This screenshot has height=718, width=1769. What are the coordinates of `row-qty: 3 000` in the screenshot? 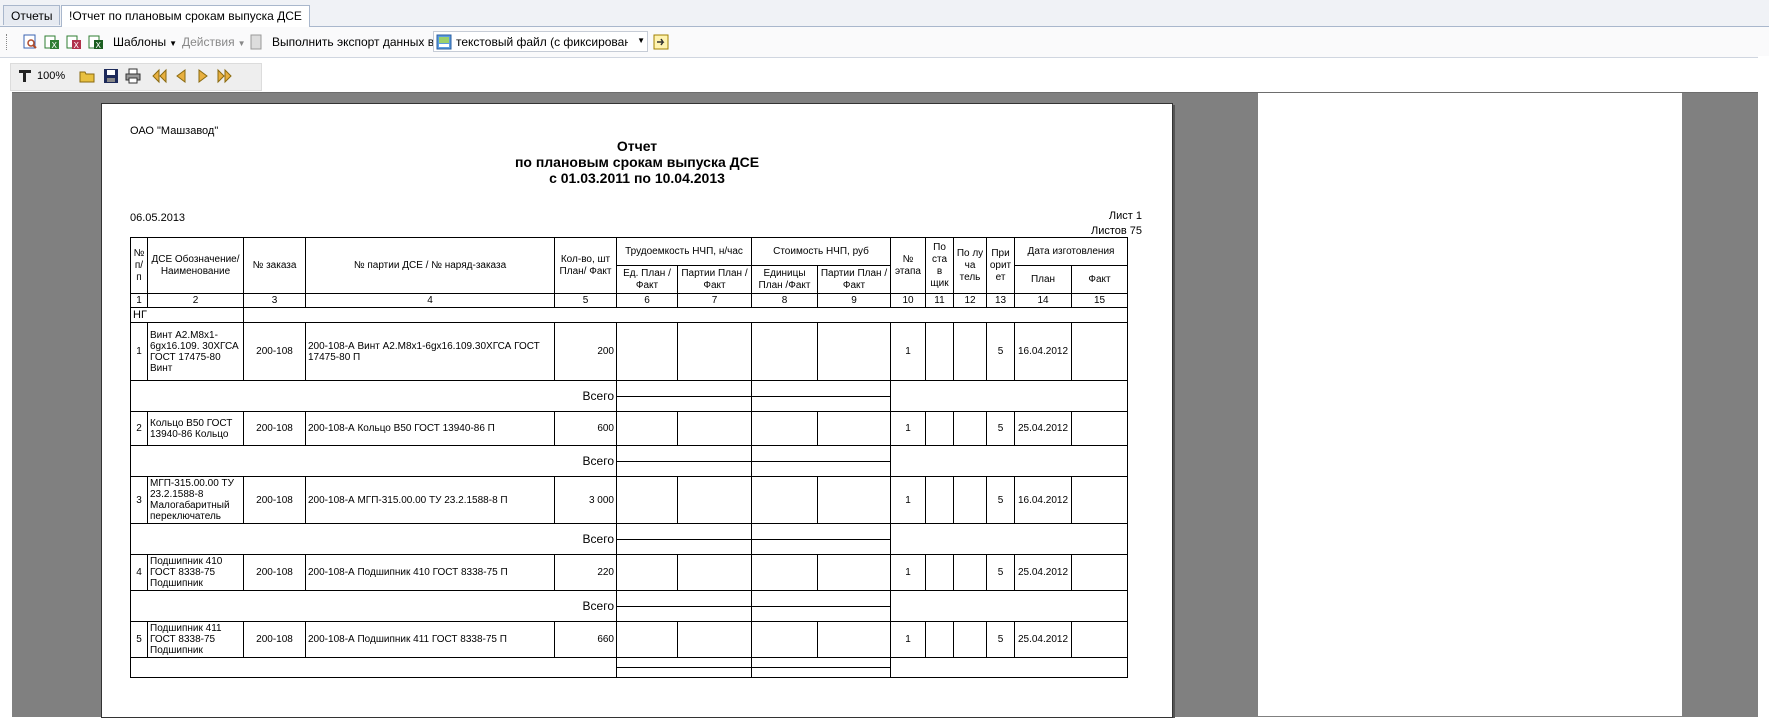 It's located at (585, 500).